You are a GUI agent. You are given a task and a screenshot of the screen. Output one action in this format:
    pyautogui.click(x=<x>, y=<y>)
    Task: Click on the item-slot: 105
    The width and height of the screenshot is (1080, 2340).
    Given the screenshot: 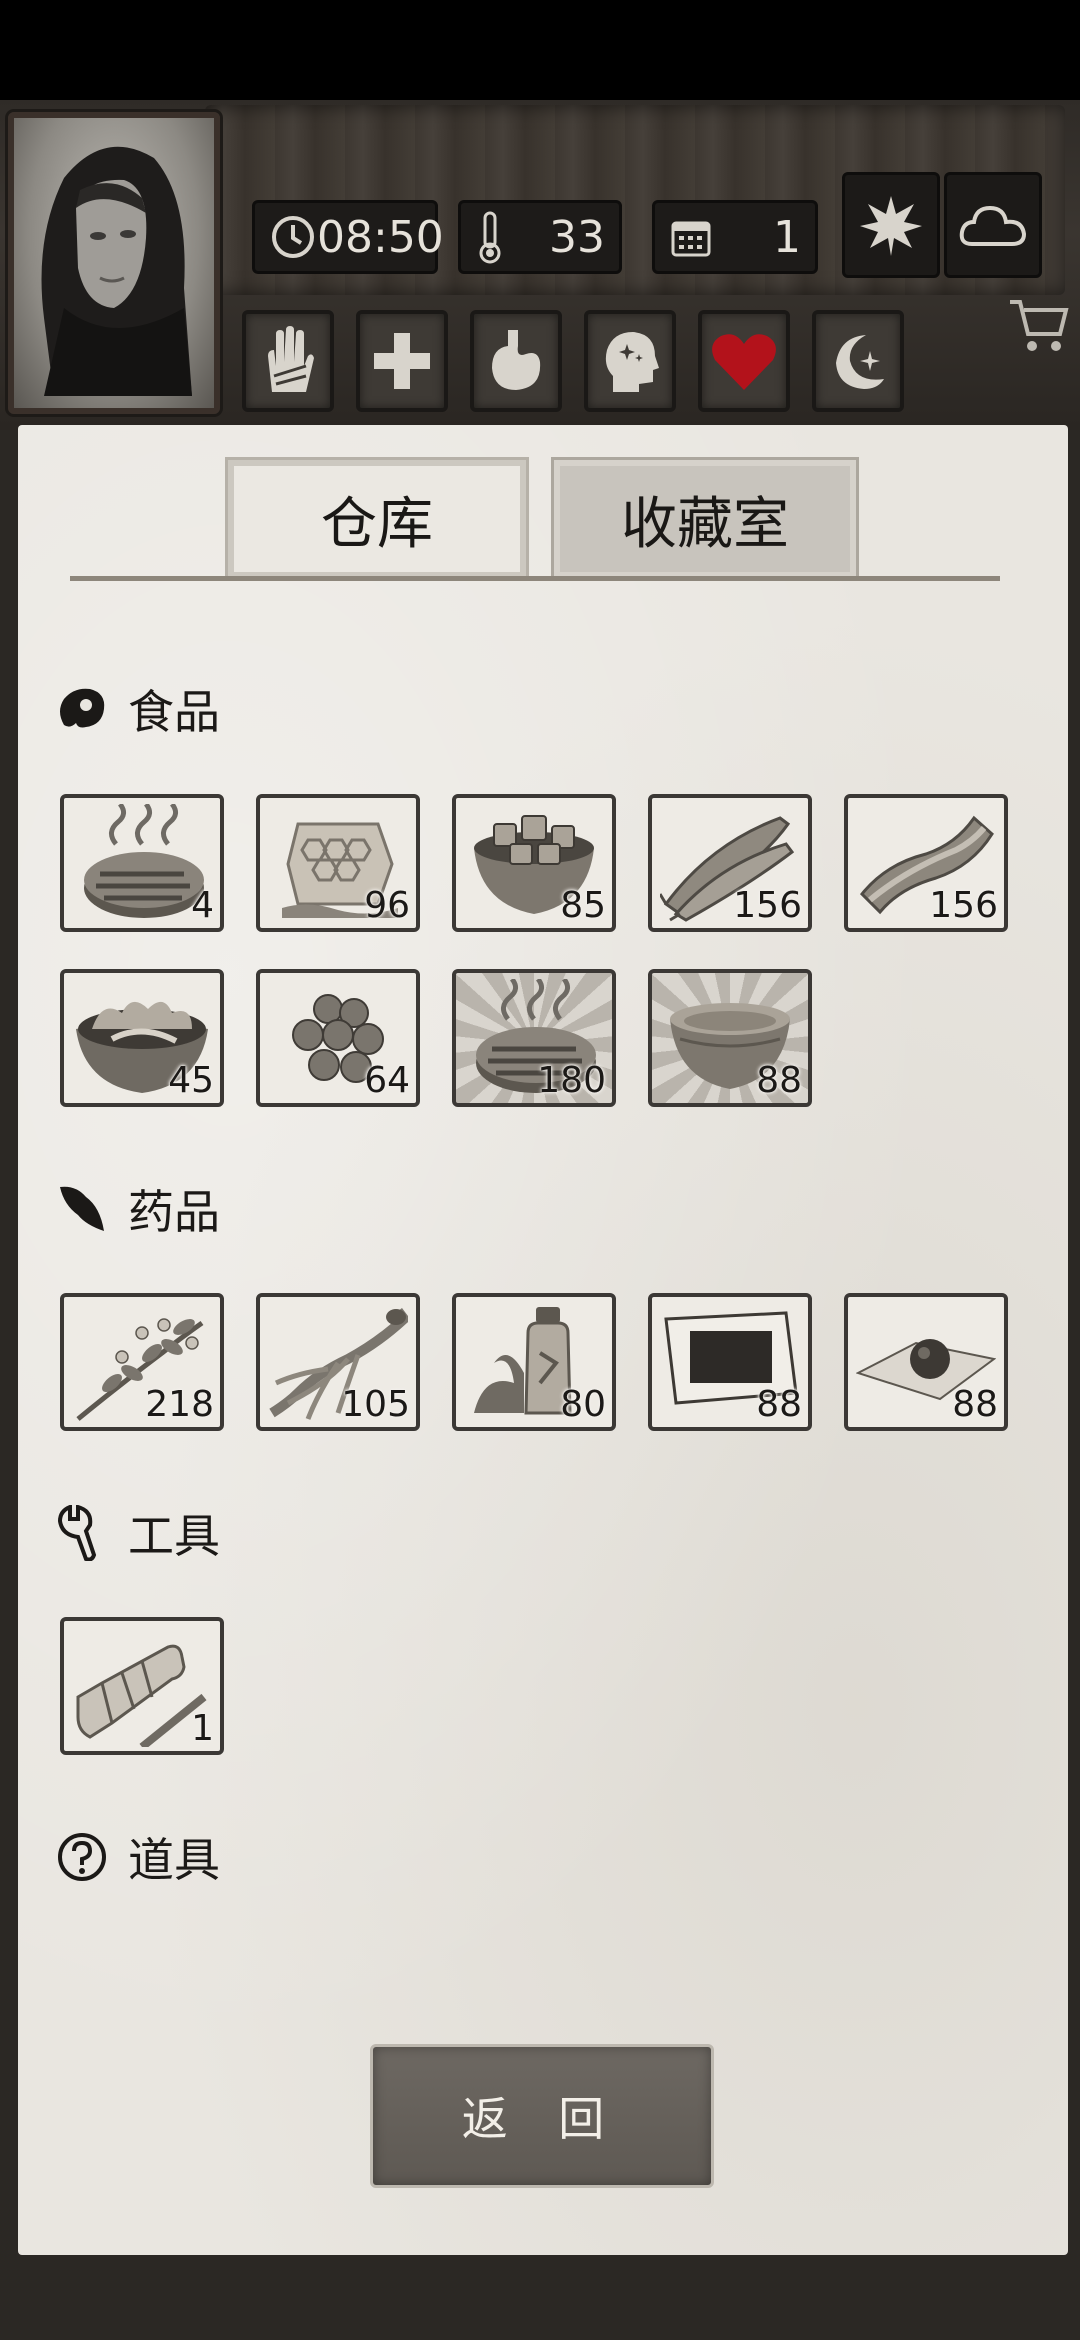 What is the action you would take?
    pyautogui.click(x=338, y=1362)
    